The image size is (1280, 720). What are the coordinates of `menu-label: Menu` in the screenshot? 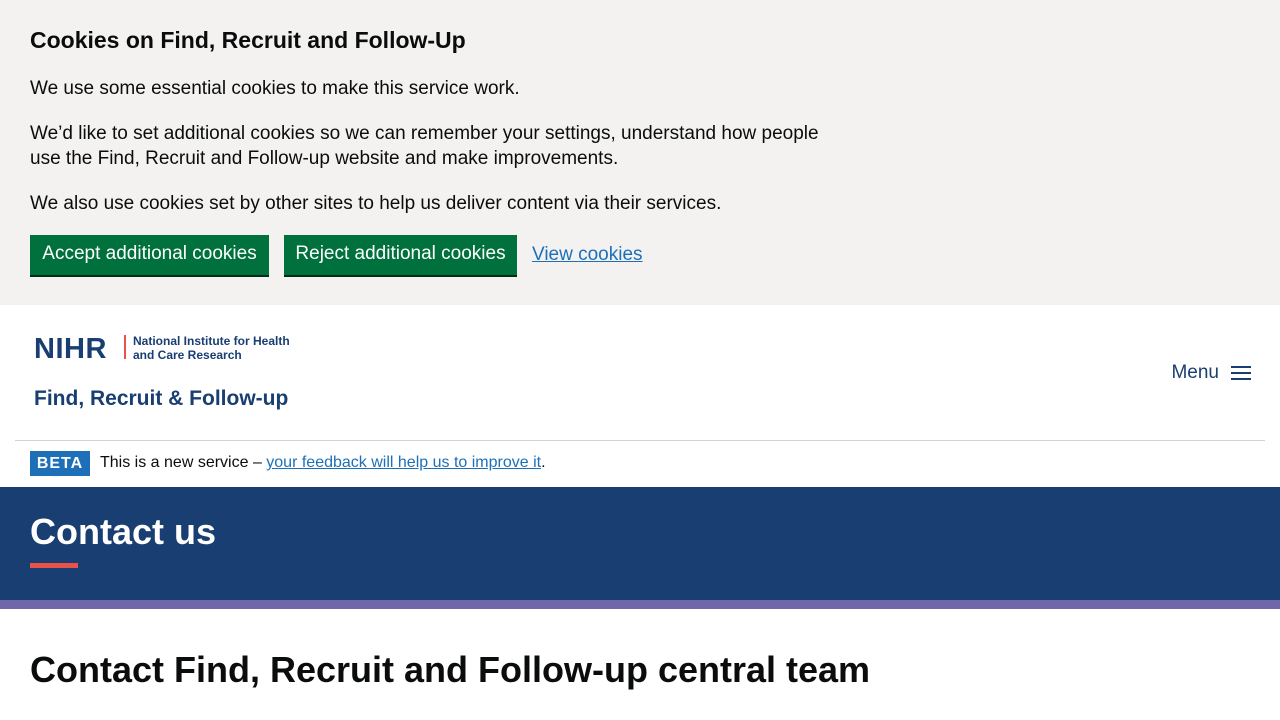 It's located at (1195, 372).